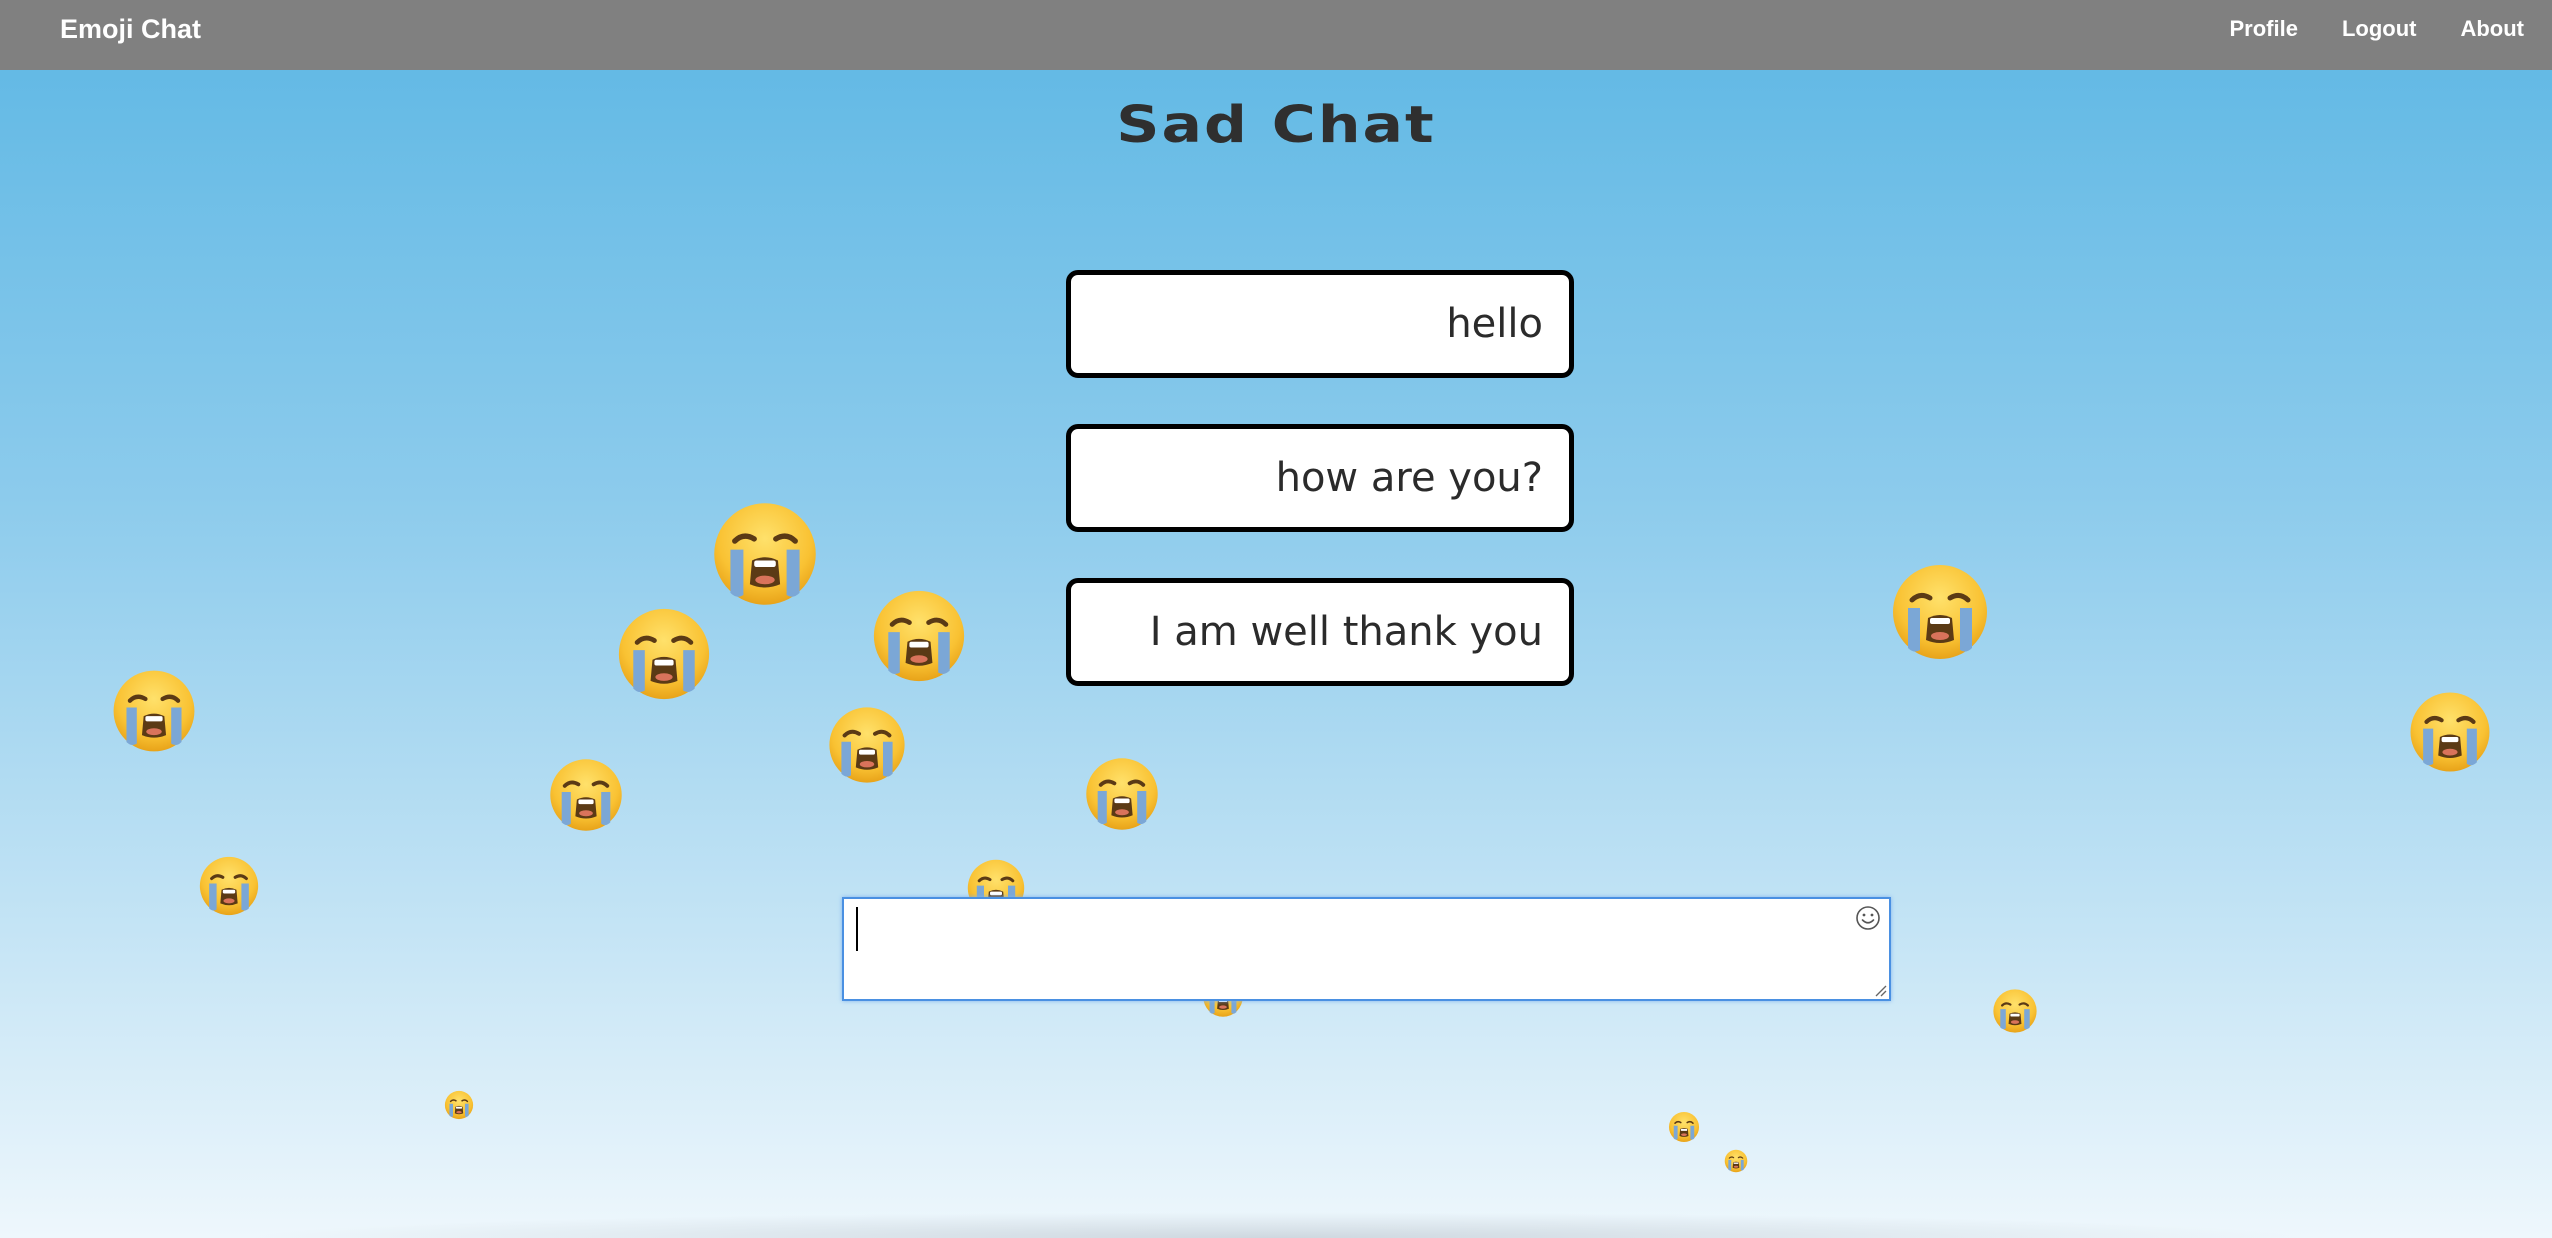 This screenshot has height=1238, width=2552. I want to click on nav-link-about: About, so click(2492, 29).